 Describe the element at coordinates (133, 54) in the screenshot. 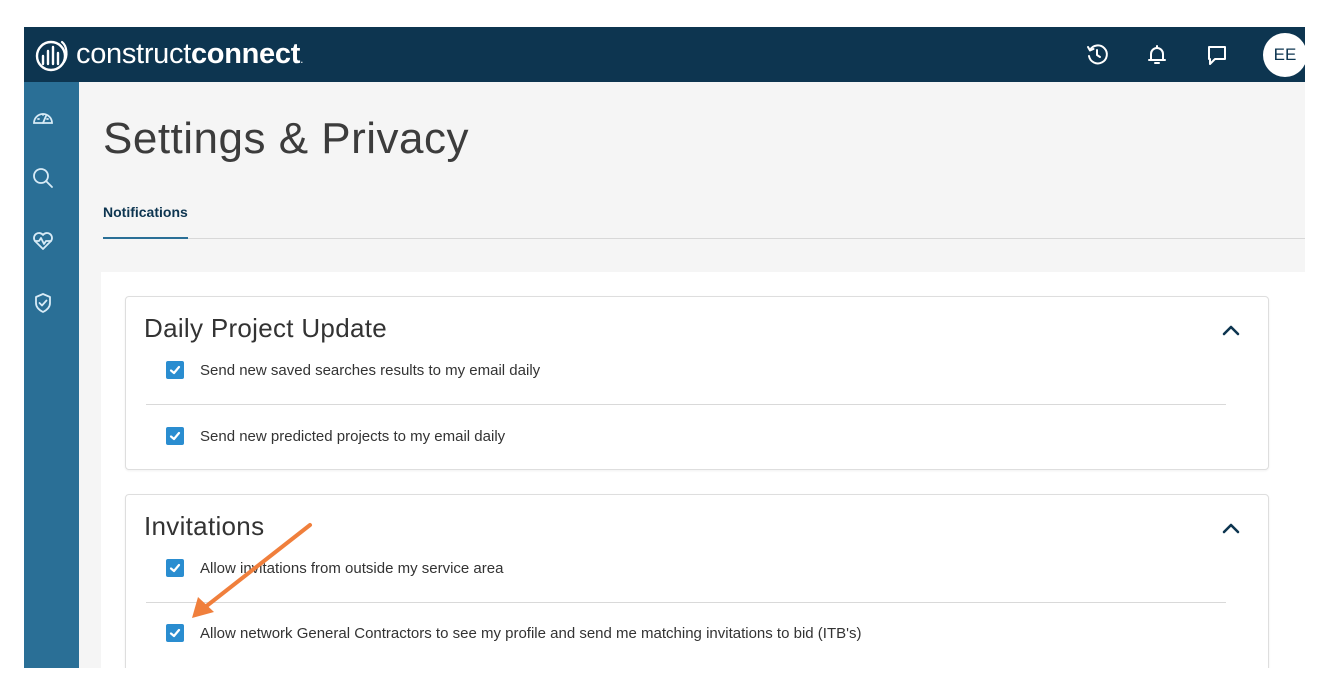

I see `brand-name-light: construct` at that location.